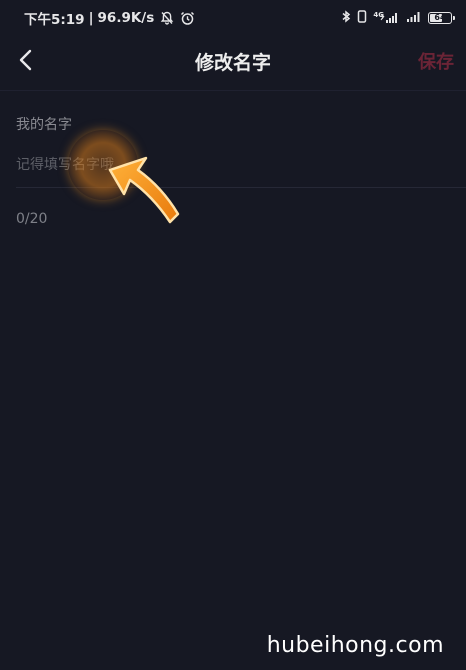 This screenshot has height=670, width=466. I want to click on input-divider, so click(241, 187).